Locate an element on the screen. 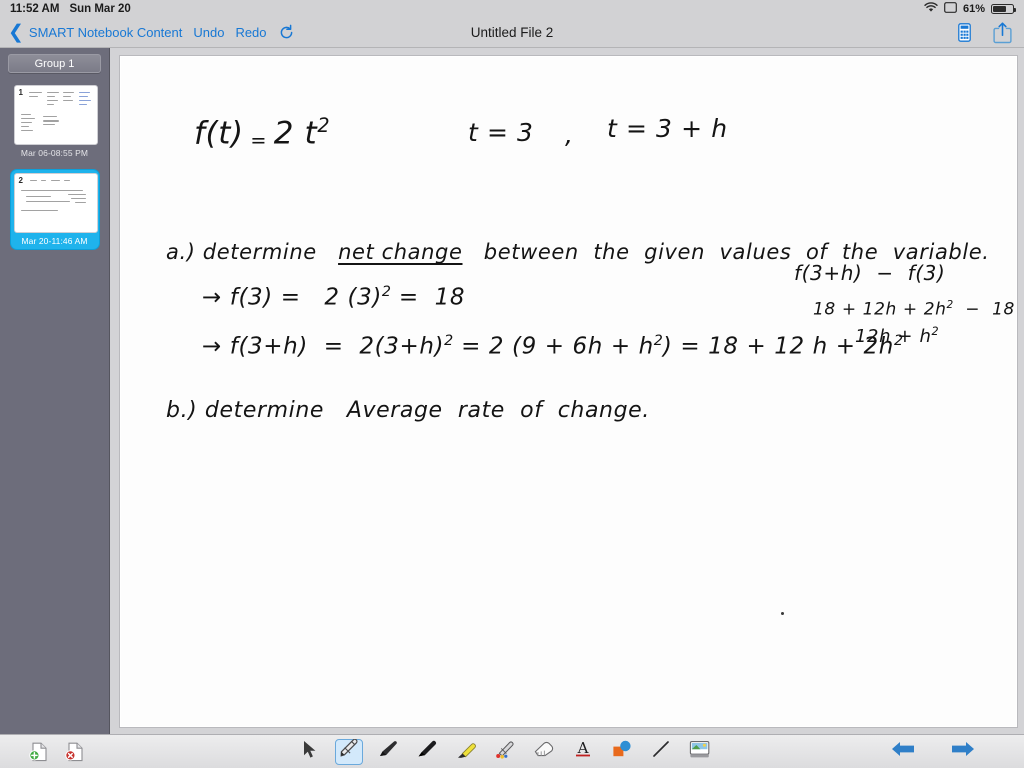  marker-tool is located at coordinates (427, 752).